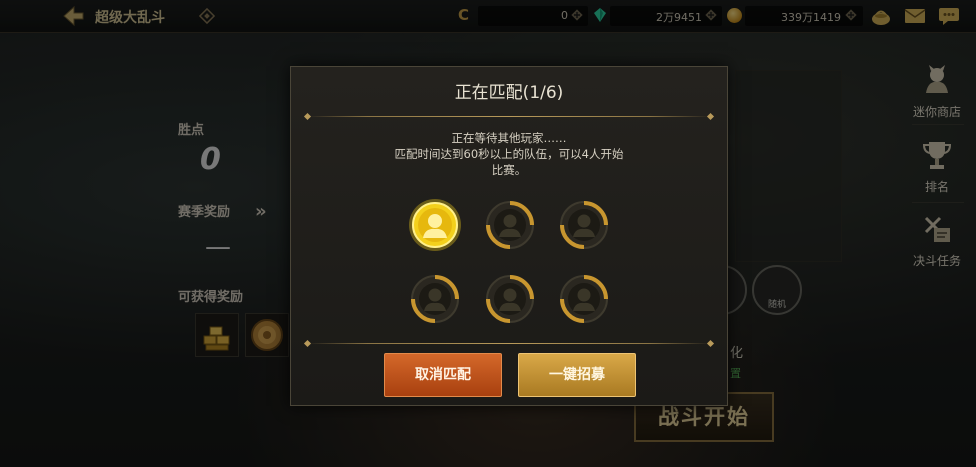  Describe the element at coordinates (443, 375) in the screenshot. I see `cancel-match-button: 取消匹配` at that location.